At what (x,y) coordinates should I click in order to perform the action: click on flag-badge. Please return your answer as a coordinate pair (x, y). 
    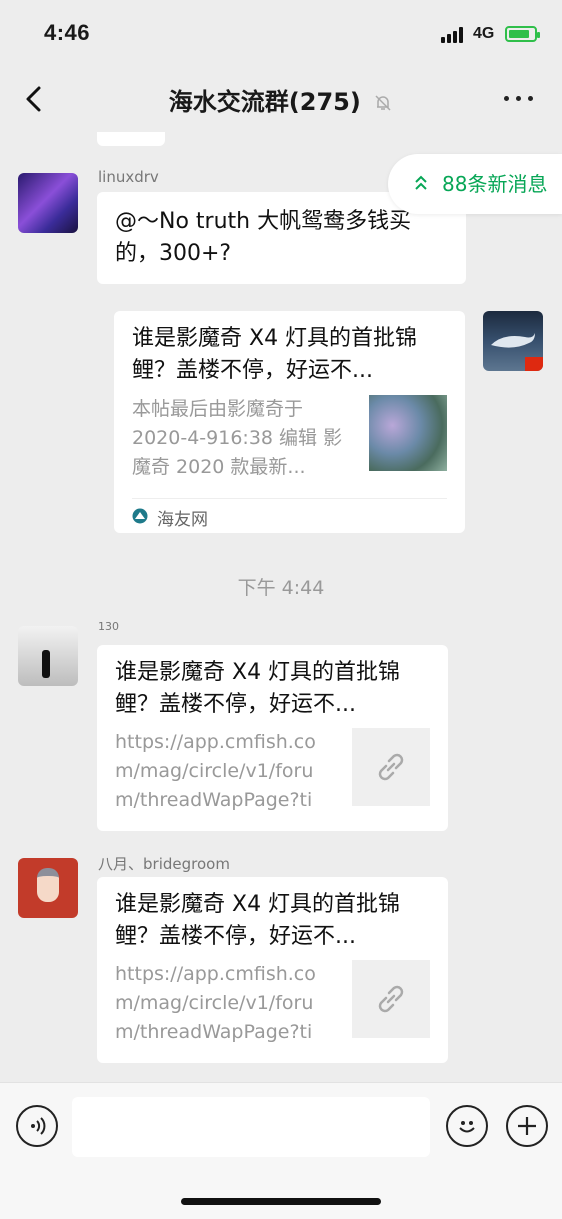
    Looking at the image, I should click on (534, 364).